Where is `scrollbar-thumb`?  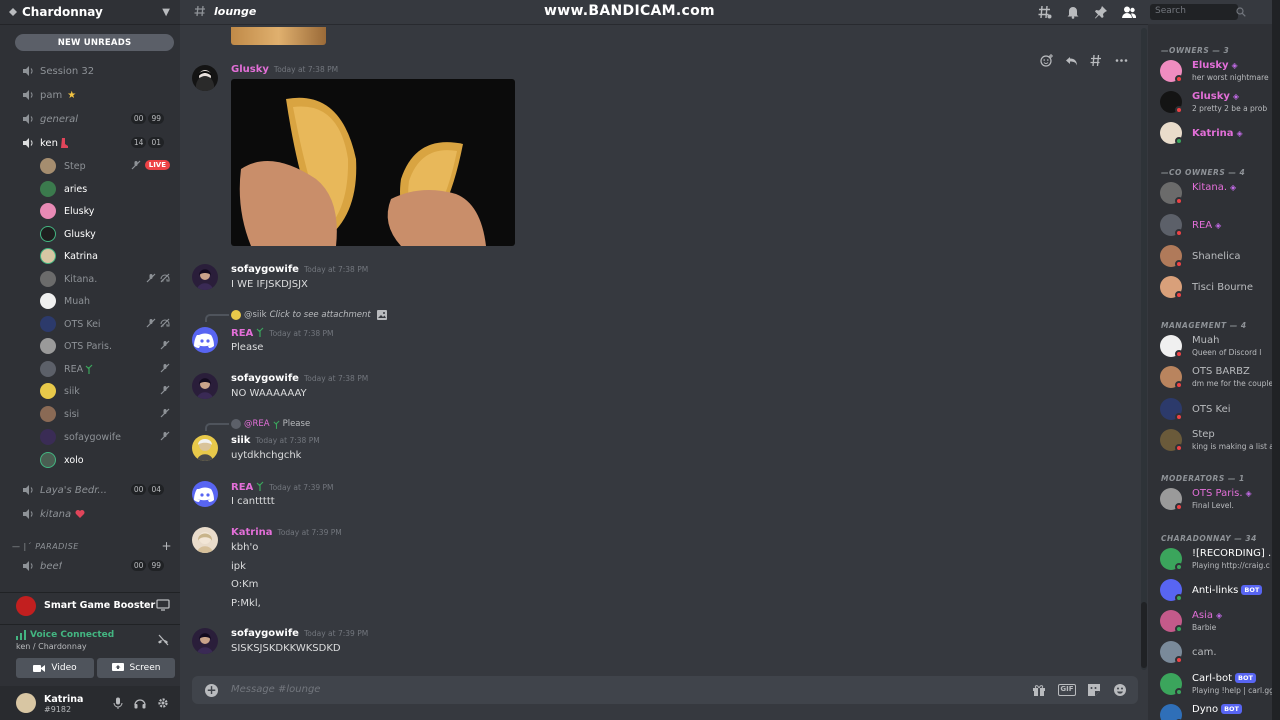
scrollbar-thumb is located at coordinates (1144, 635).